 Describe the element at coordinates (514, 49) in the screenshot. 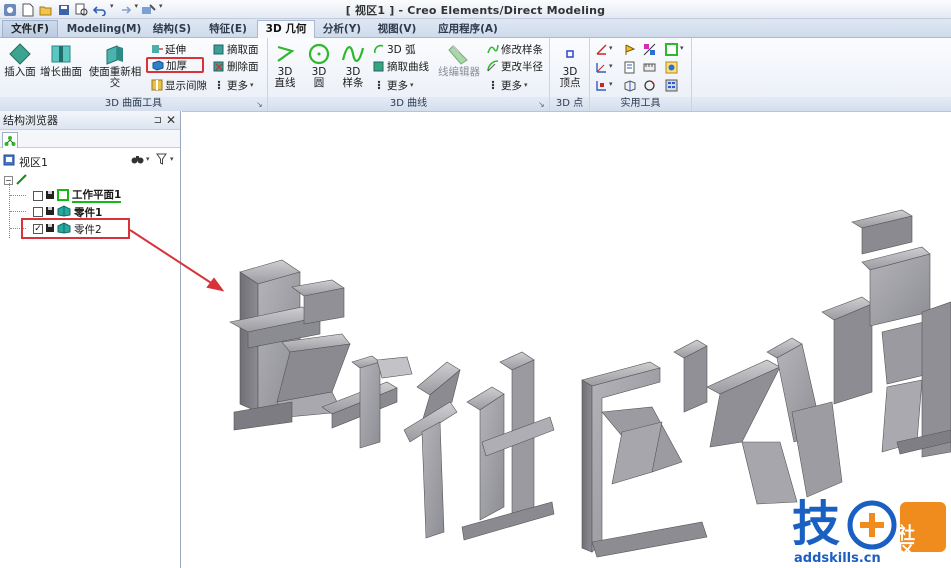

I see `modify-spline-button: 修改样条` at that location.